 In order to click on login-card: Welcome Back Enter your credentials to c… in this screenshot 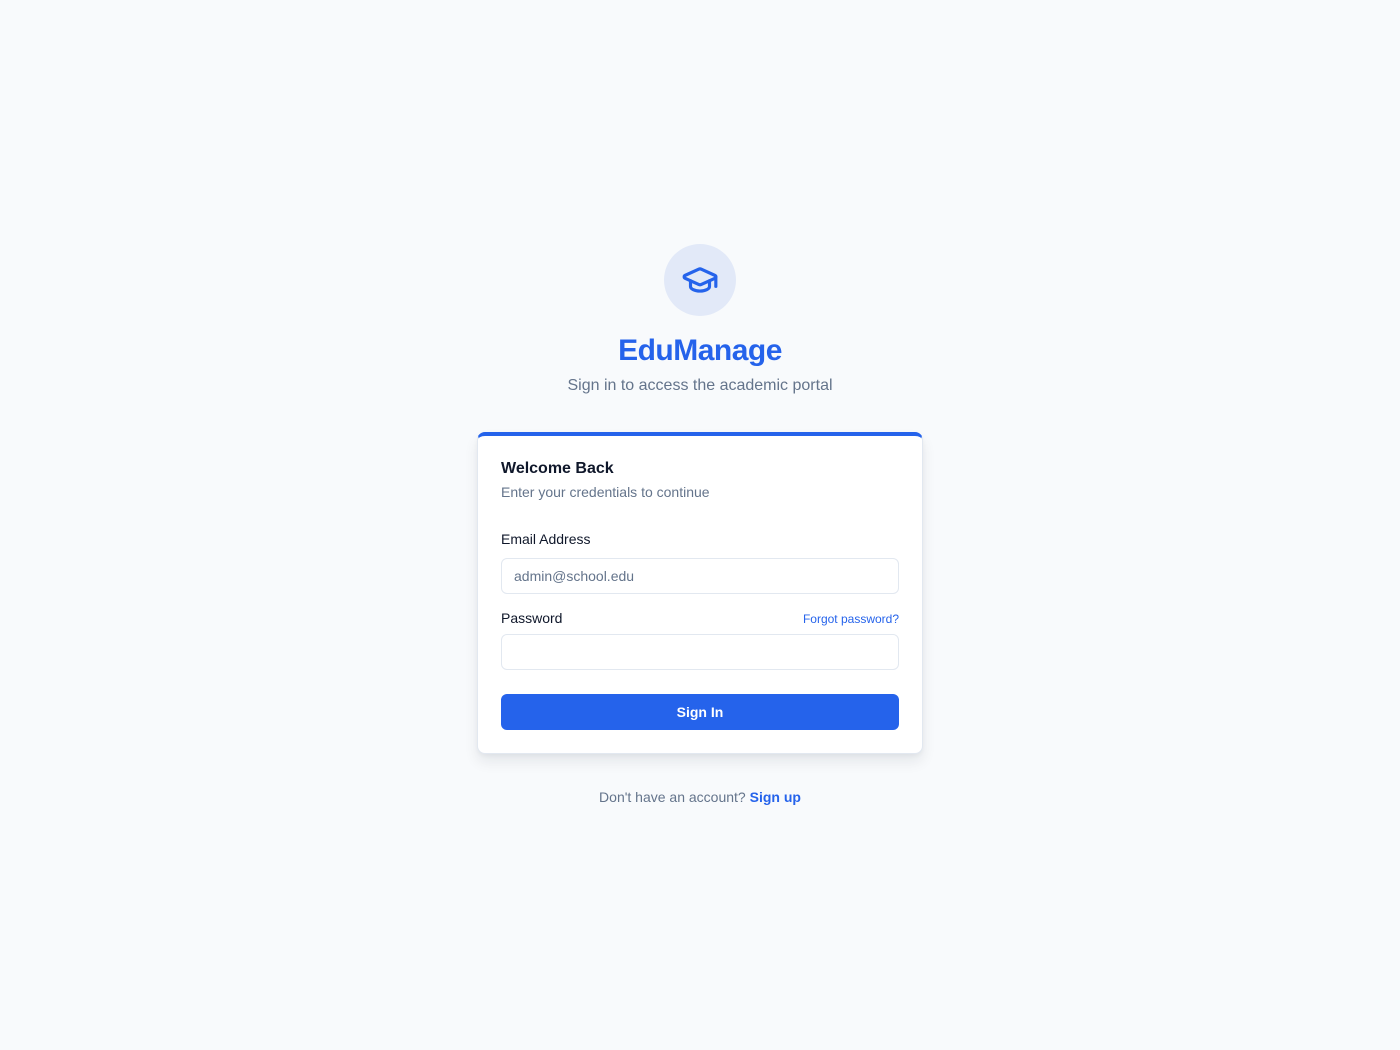, I will do `click(700, 593)`.